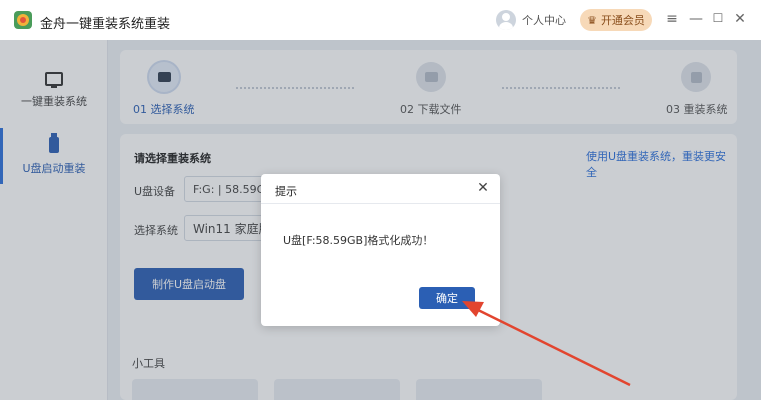 The height and width of the screenshot is (400, 761). What do you see at coordinates (380, 189) in the screenshot?
I see `dialog-header: 提示 ✕` at bounding box center [380, 189].